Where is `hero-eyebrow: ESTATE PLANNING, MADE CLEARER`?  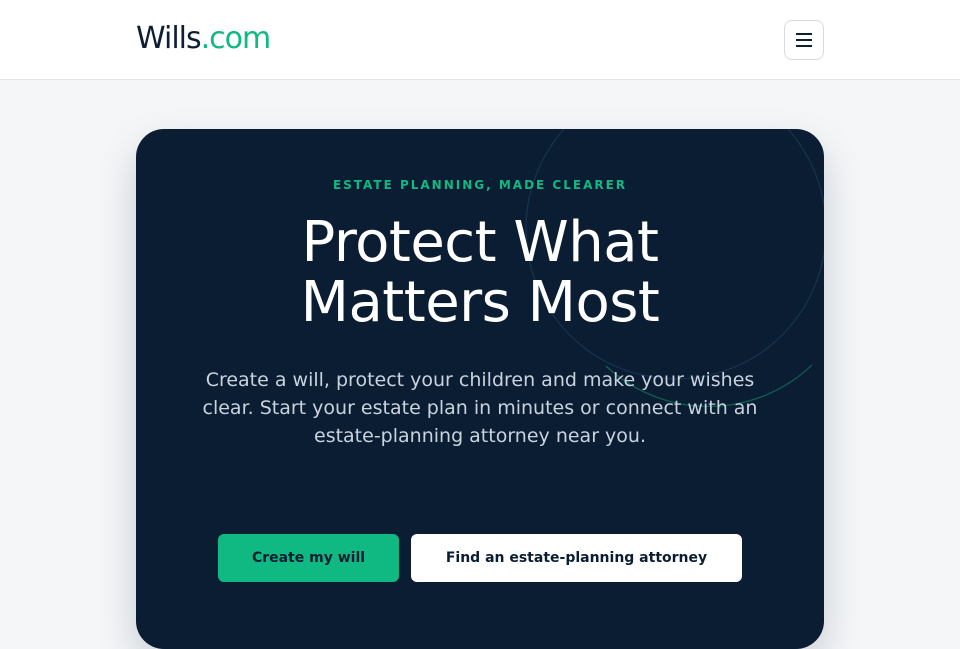 hero-eyebrow: ESTATE PLANNING, MADE CLEARER is located at coordinates (480, 185).